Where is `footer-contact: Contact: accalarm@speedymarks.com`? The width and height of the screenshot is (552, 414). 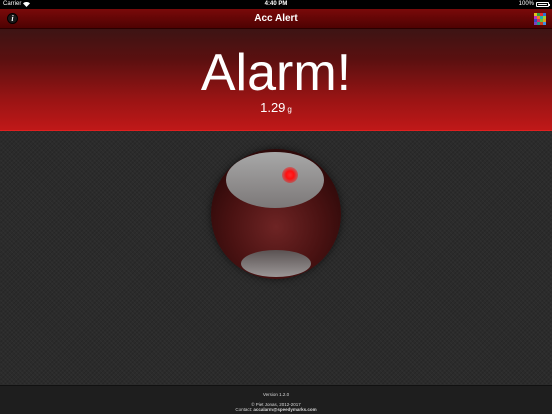
footer-contact: Contact: accalarm@speedymarks.com is located at coordinates (276, 410).